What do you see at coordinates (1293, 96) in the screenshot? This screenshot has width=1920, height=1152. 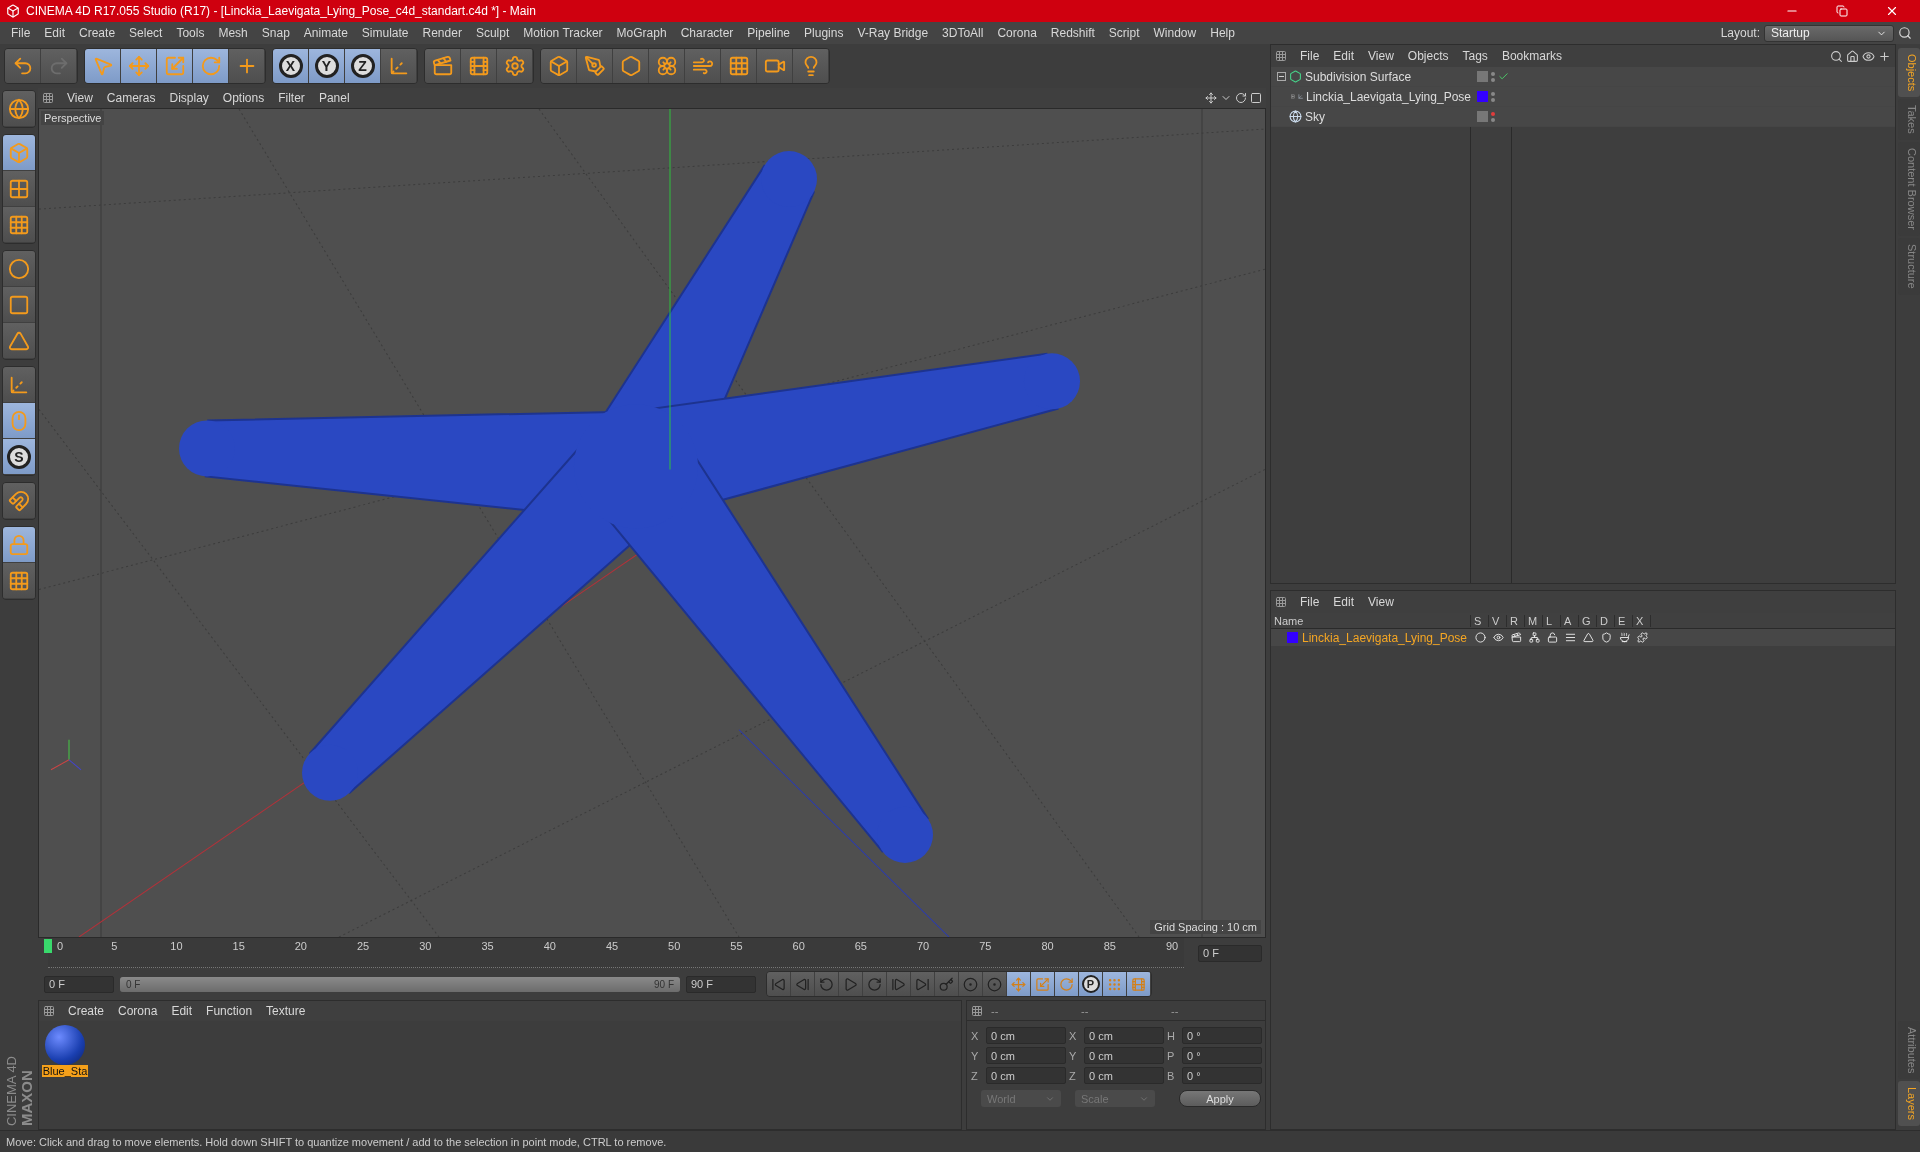 I see `expand-icon` at bounding box center [1293, 96].